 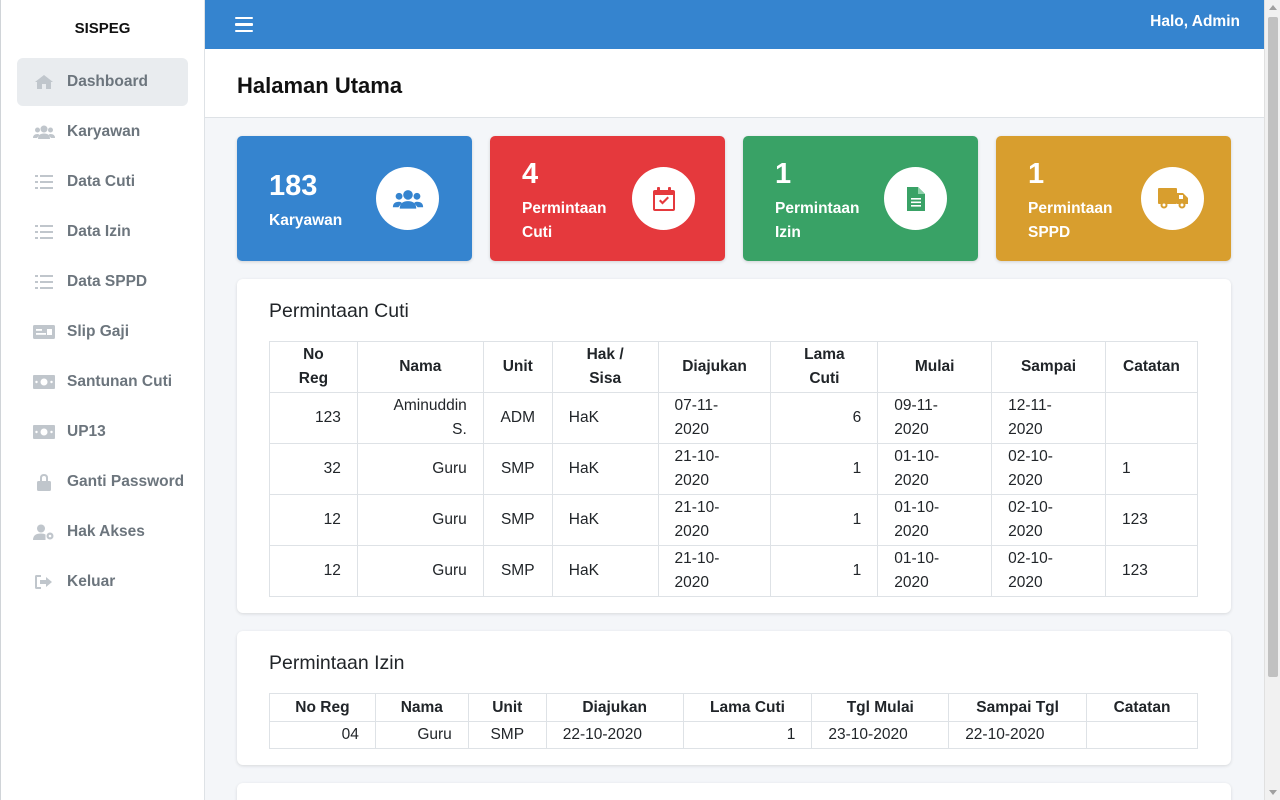 What do you see at coordinates (320, 85) in the screenshot?
I see `page-title: Halaman Utama` at bounding box center [320, 85].